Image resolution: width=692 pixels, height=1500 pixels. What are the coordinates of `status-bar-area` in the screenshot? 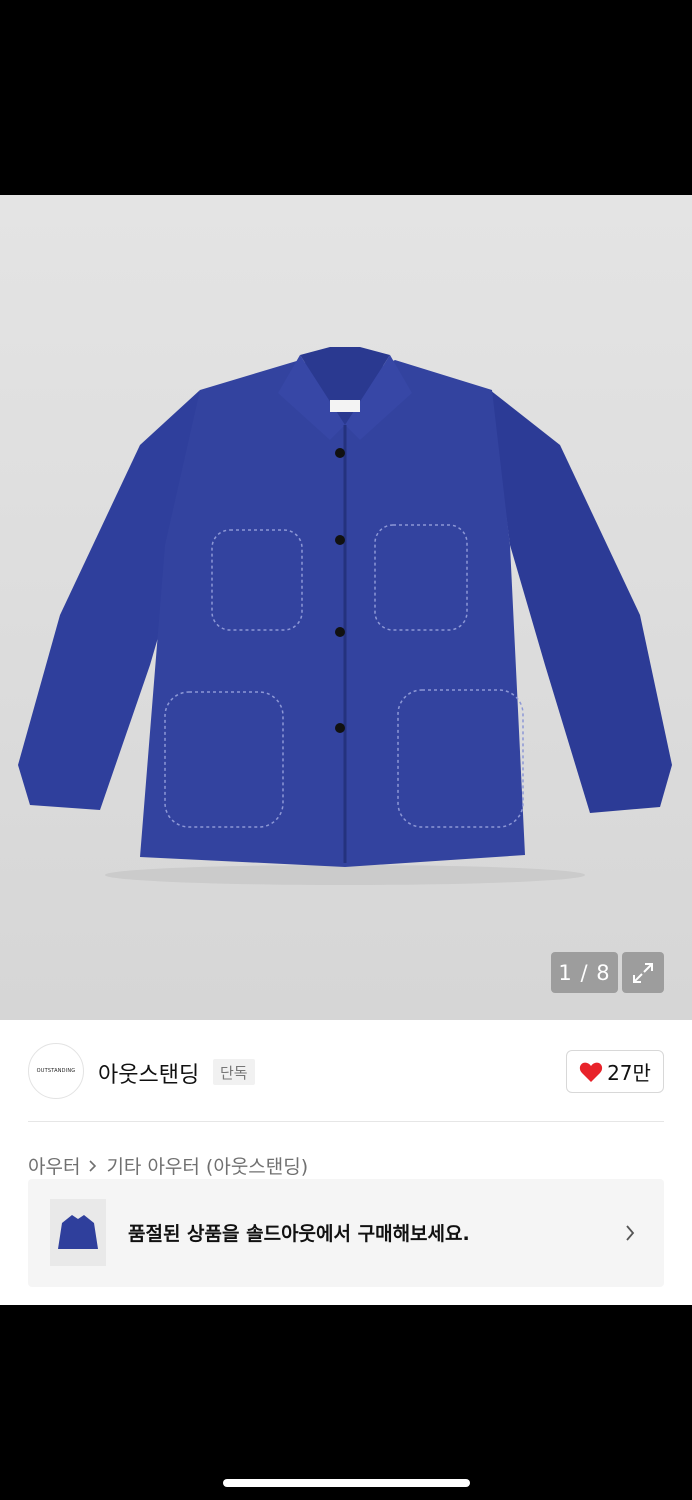 It's located at (346, 97).